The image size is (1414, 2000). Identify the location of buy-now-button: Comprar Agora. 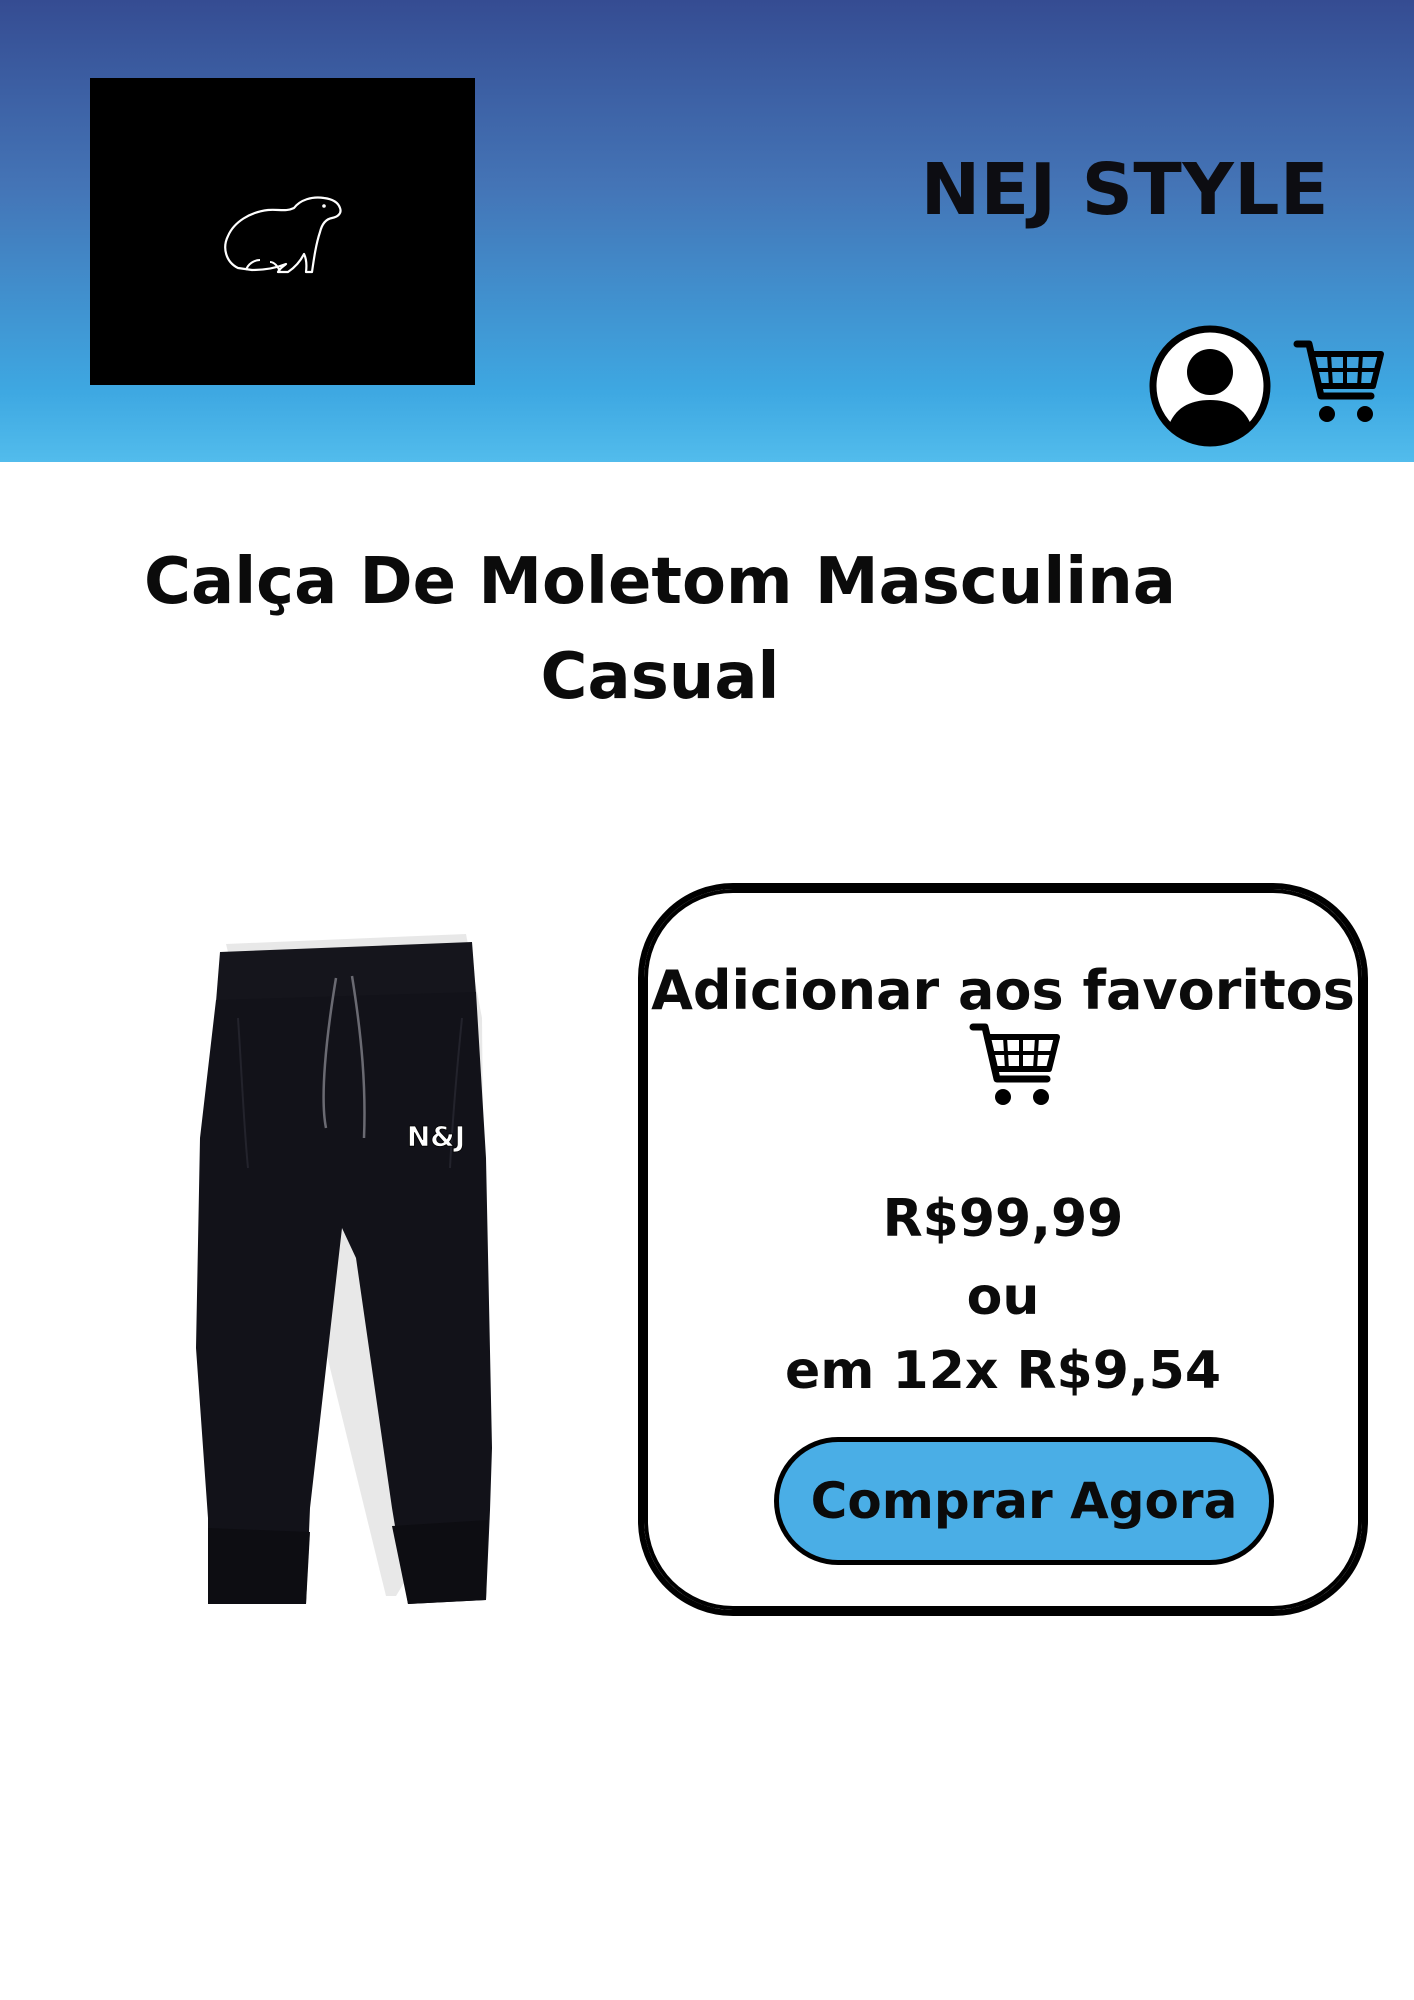
(1024, 1501).